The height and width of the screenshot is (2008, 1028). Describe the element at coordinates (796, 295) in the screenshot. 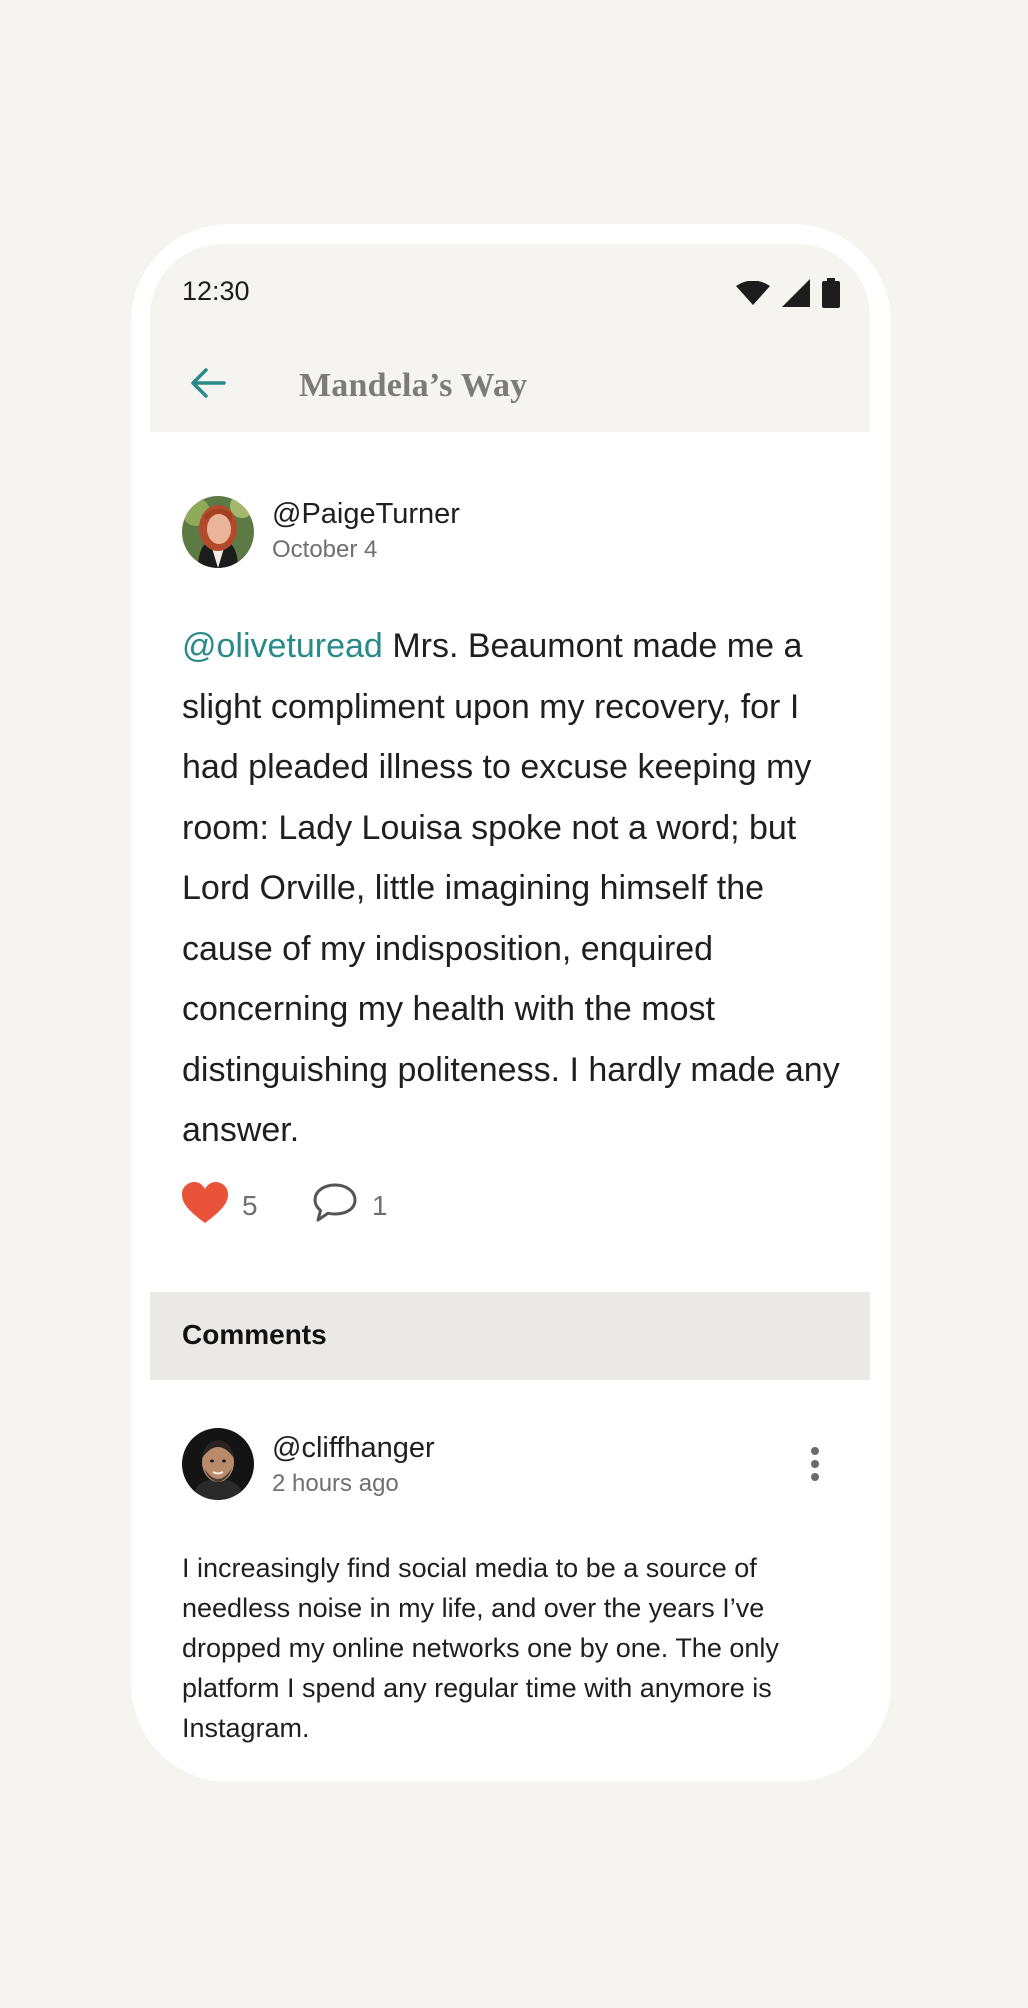

I see `cell-signal-icon` at that location.